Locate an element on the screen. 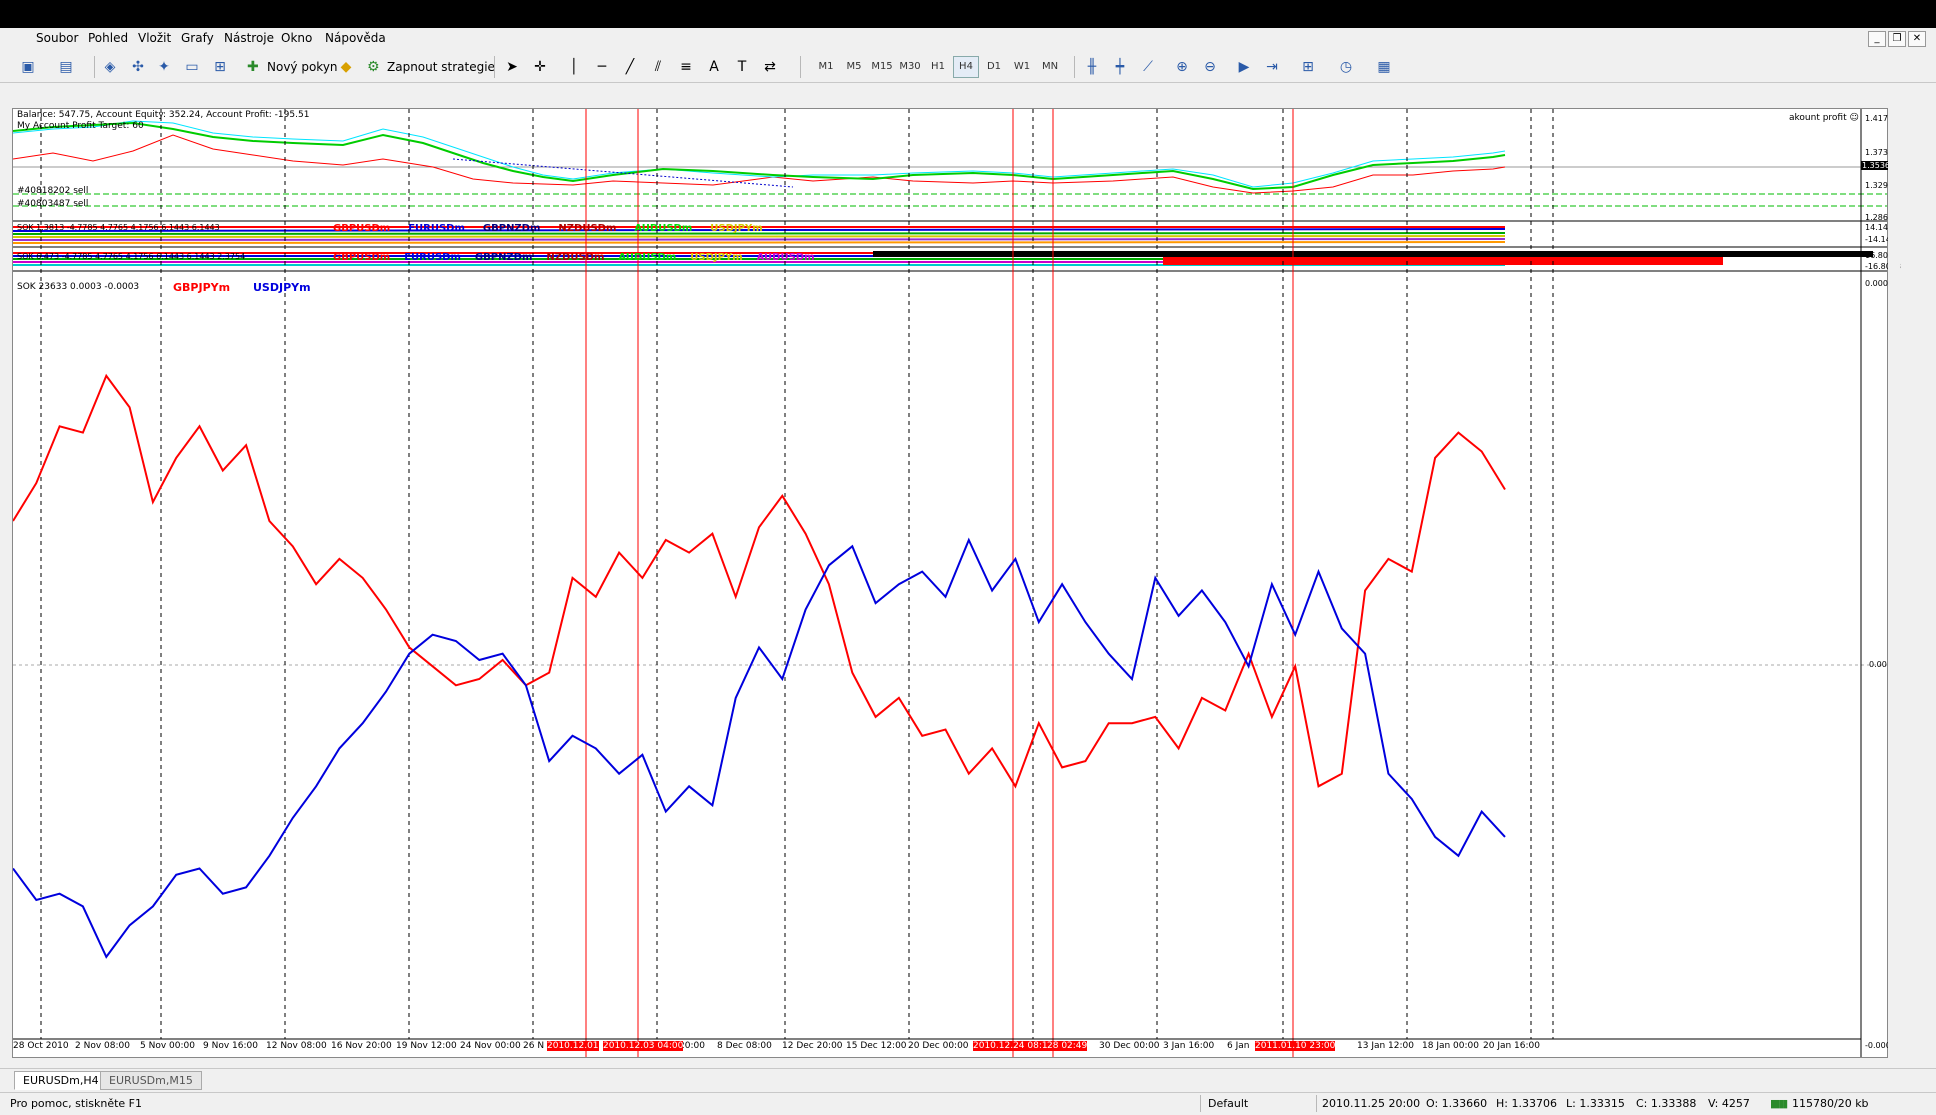 The image size is (1936, 1115). tester-icon: ⊞ is located at coordinates (220, 67).